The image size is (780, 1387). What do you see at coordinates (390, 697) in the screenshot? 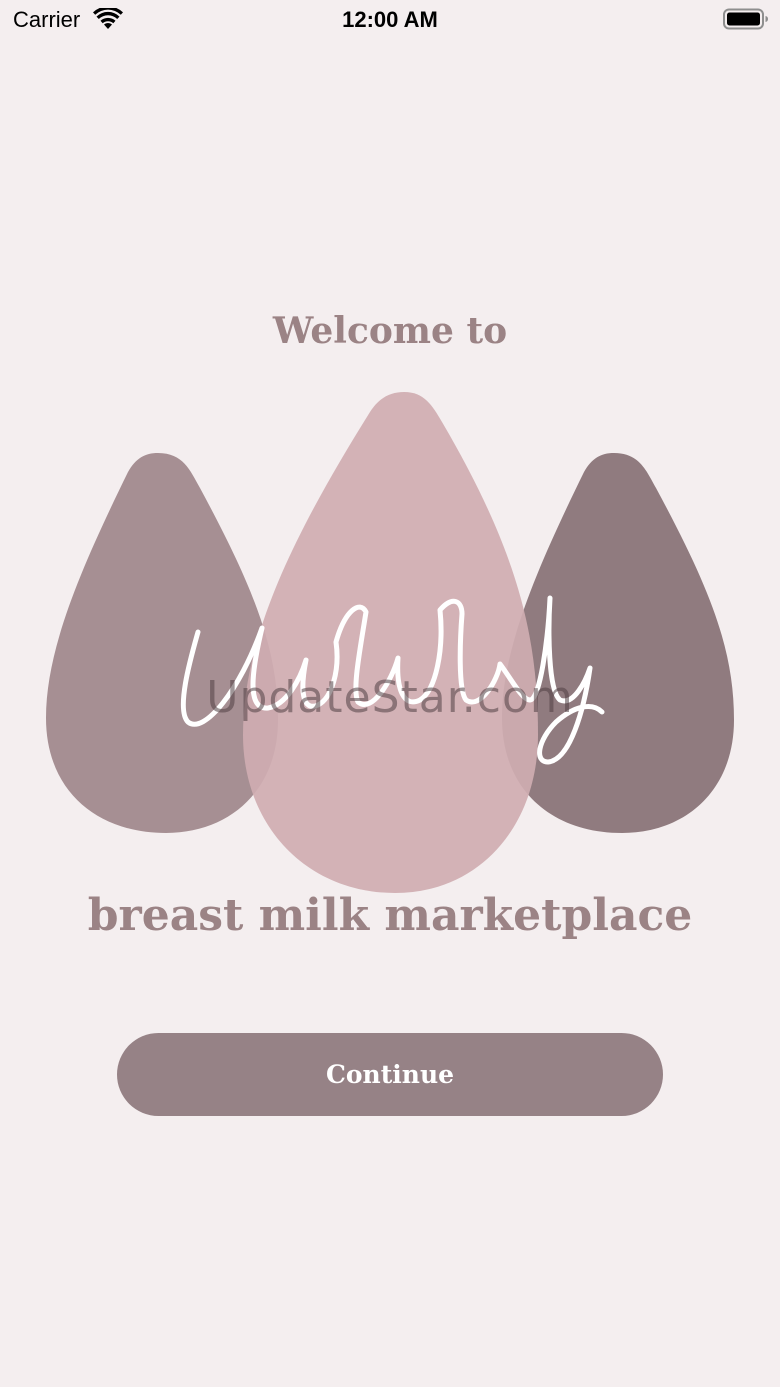
I see `watermark-text: UpdateStar.com` at bounding box center [390, 697].